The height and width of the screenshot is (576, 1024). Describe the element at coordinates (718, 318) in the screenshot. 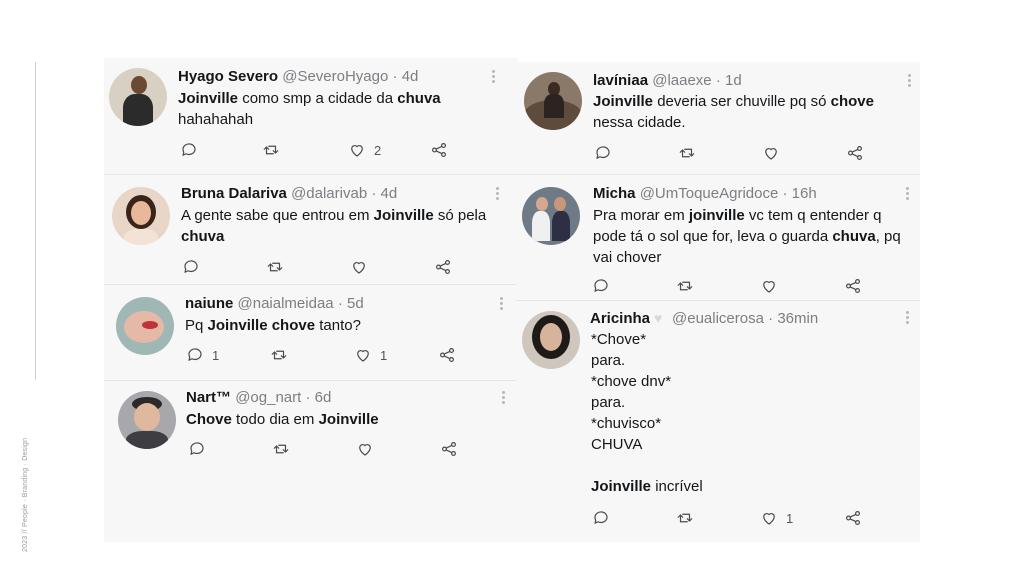

I see `author-handle: @eualicerosa` at that location.